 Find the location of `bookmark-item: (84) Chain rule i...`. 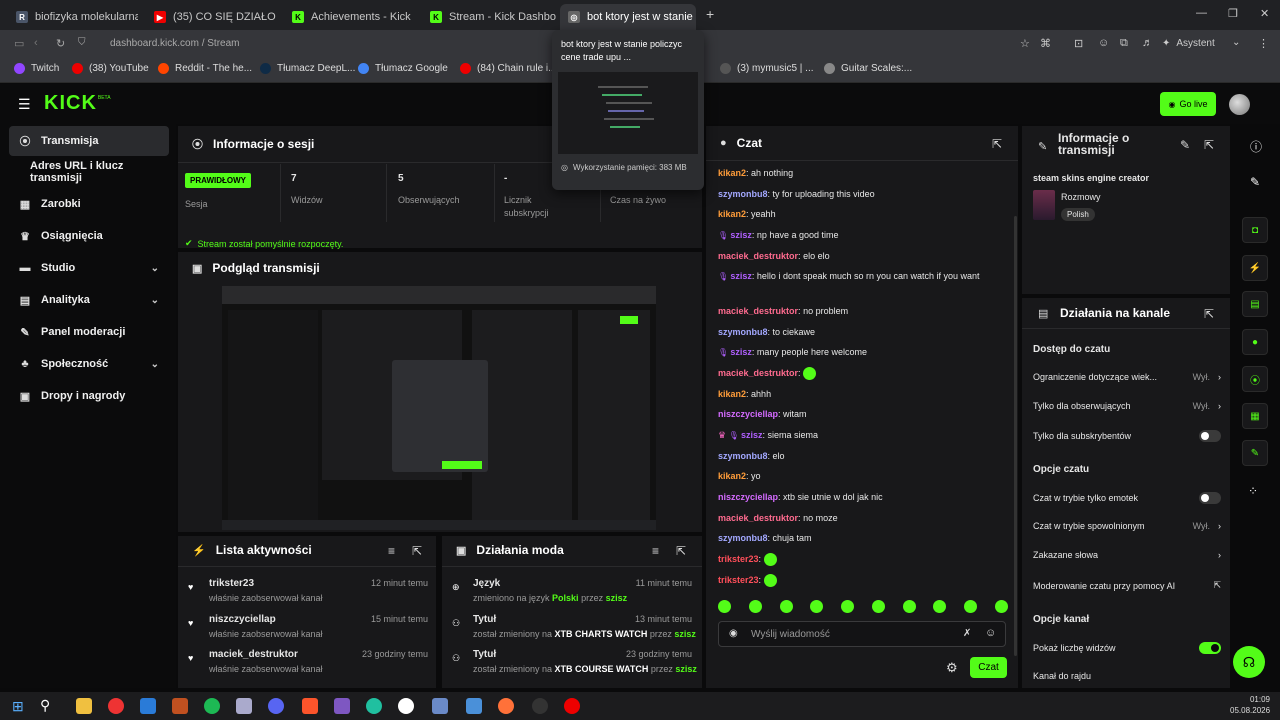

bookmark-item: (84) Chain rule i... is located at coordinates (508, 68).